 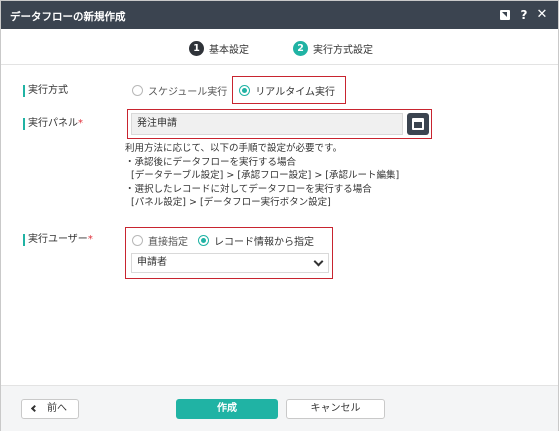 What do you see at coordinates (229, 50) in the screenshot?
I see `step-label: 基本設定` at bounding box center [229, 50].